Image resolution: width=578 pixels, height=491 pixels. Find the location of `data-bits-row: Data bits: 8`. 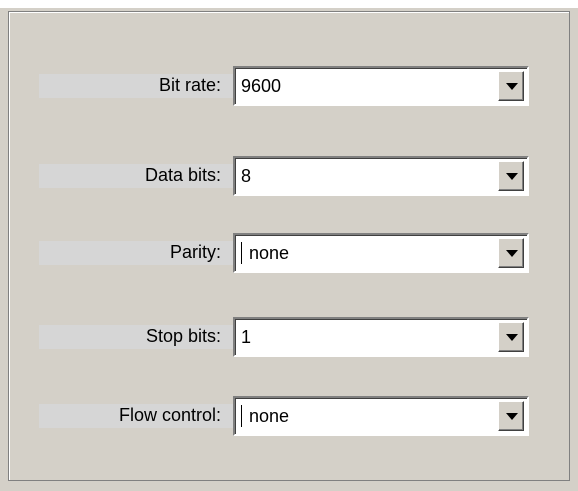

data-bits-row: Data bits: 8 is located at coordinates (289, 176).